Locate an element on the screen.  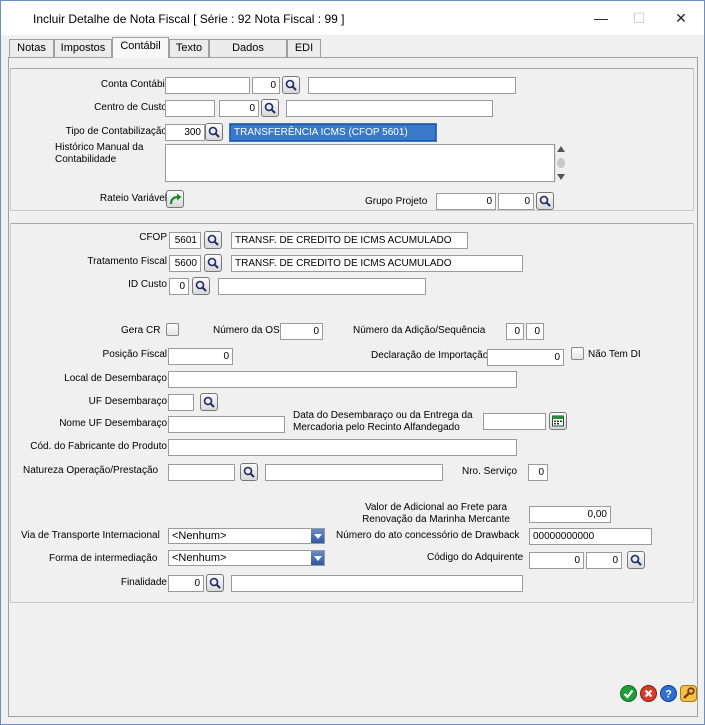
centro-custo-label: Centro de Custo is located at coordinates (130, 107).